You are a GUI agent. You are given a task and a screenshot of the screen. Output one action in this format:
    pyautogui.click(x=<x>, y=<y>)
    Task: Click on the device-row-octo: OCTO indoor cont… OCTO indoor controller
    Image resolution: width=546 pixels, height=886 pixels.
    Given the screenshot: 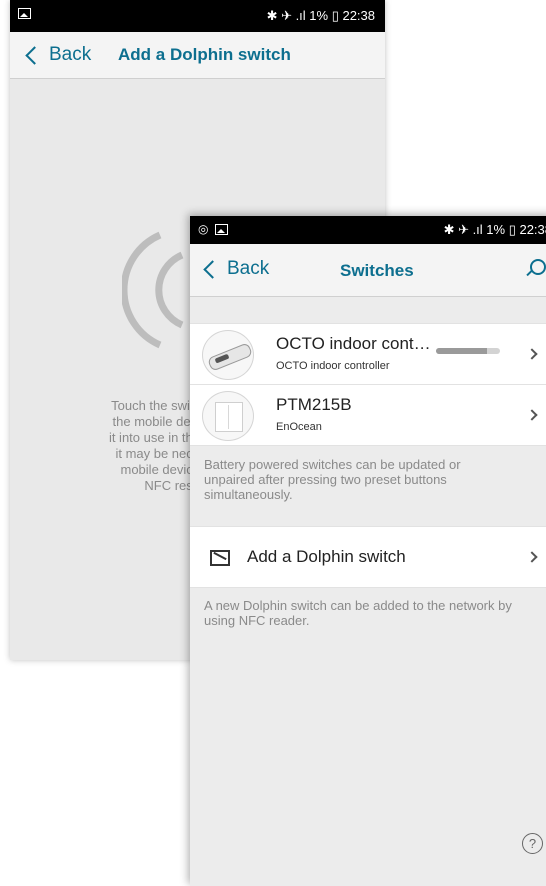 What is the action you would take?
    pyautogui.click(x=368, y=354)
    